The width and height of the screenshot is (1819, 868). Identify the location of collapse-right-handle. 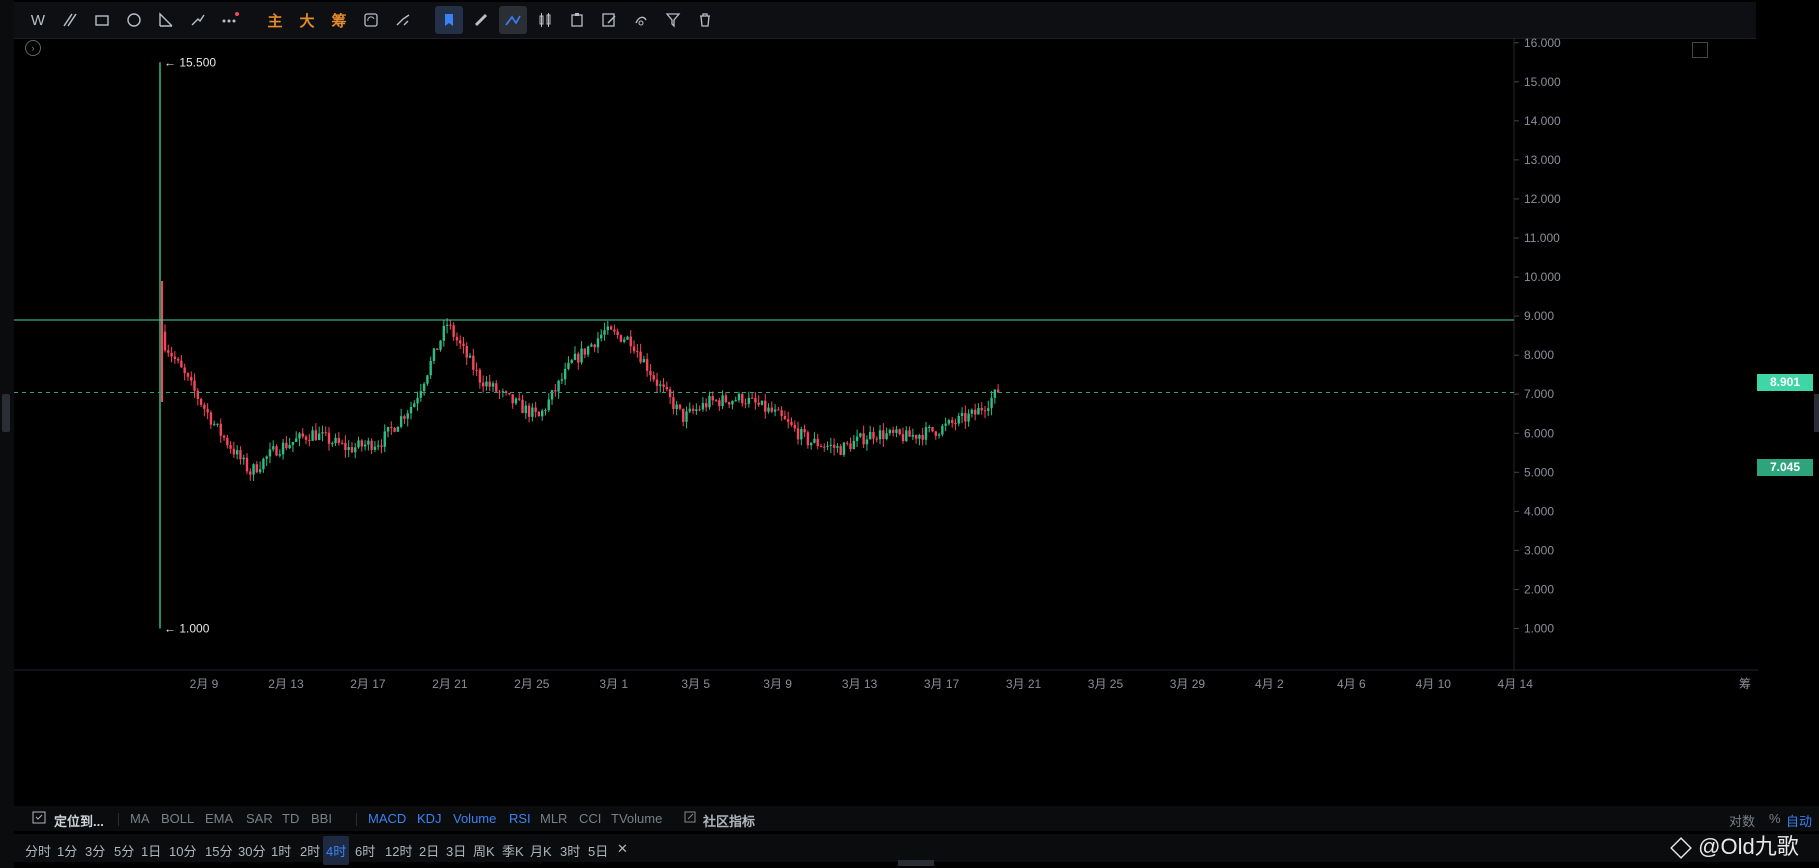
(1816, 413).